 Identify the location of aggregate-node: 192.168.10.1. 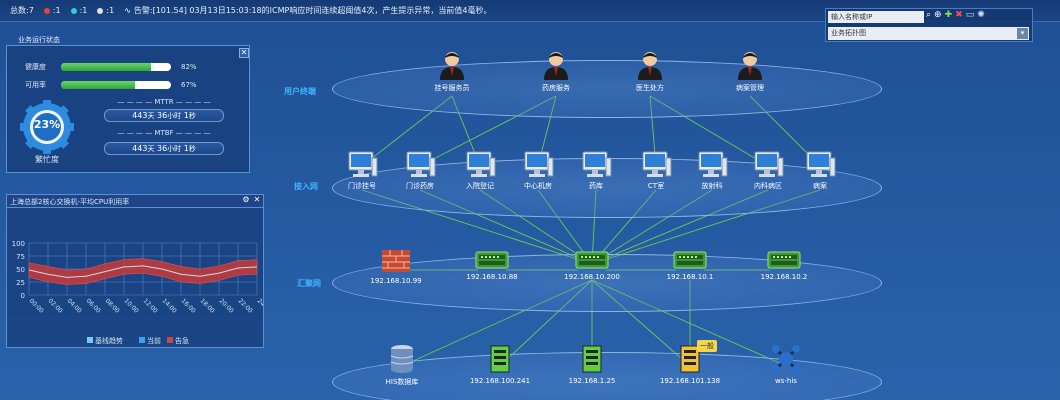
(690, 264).